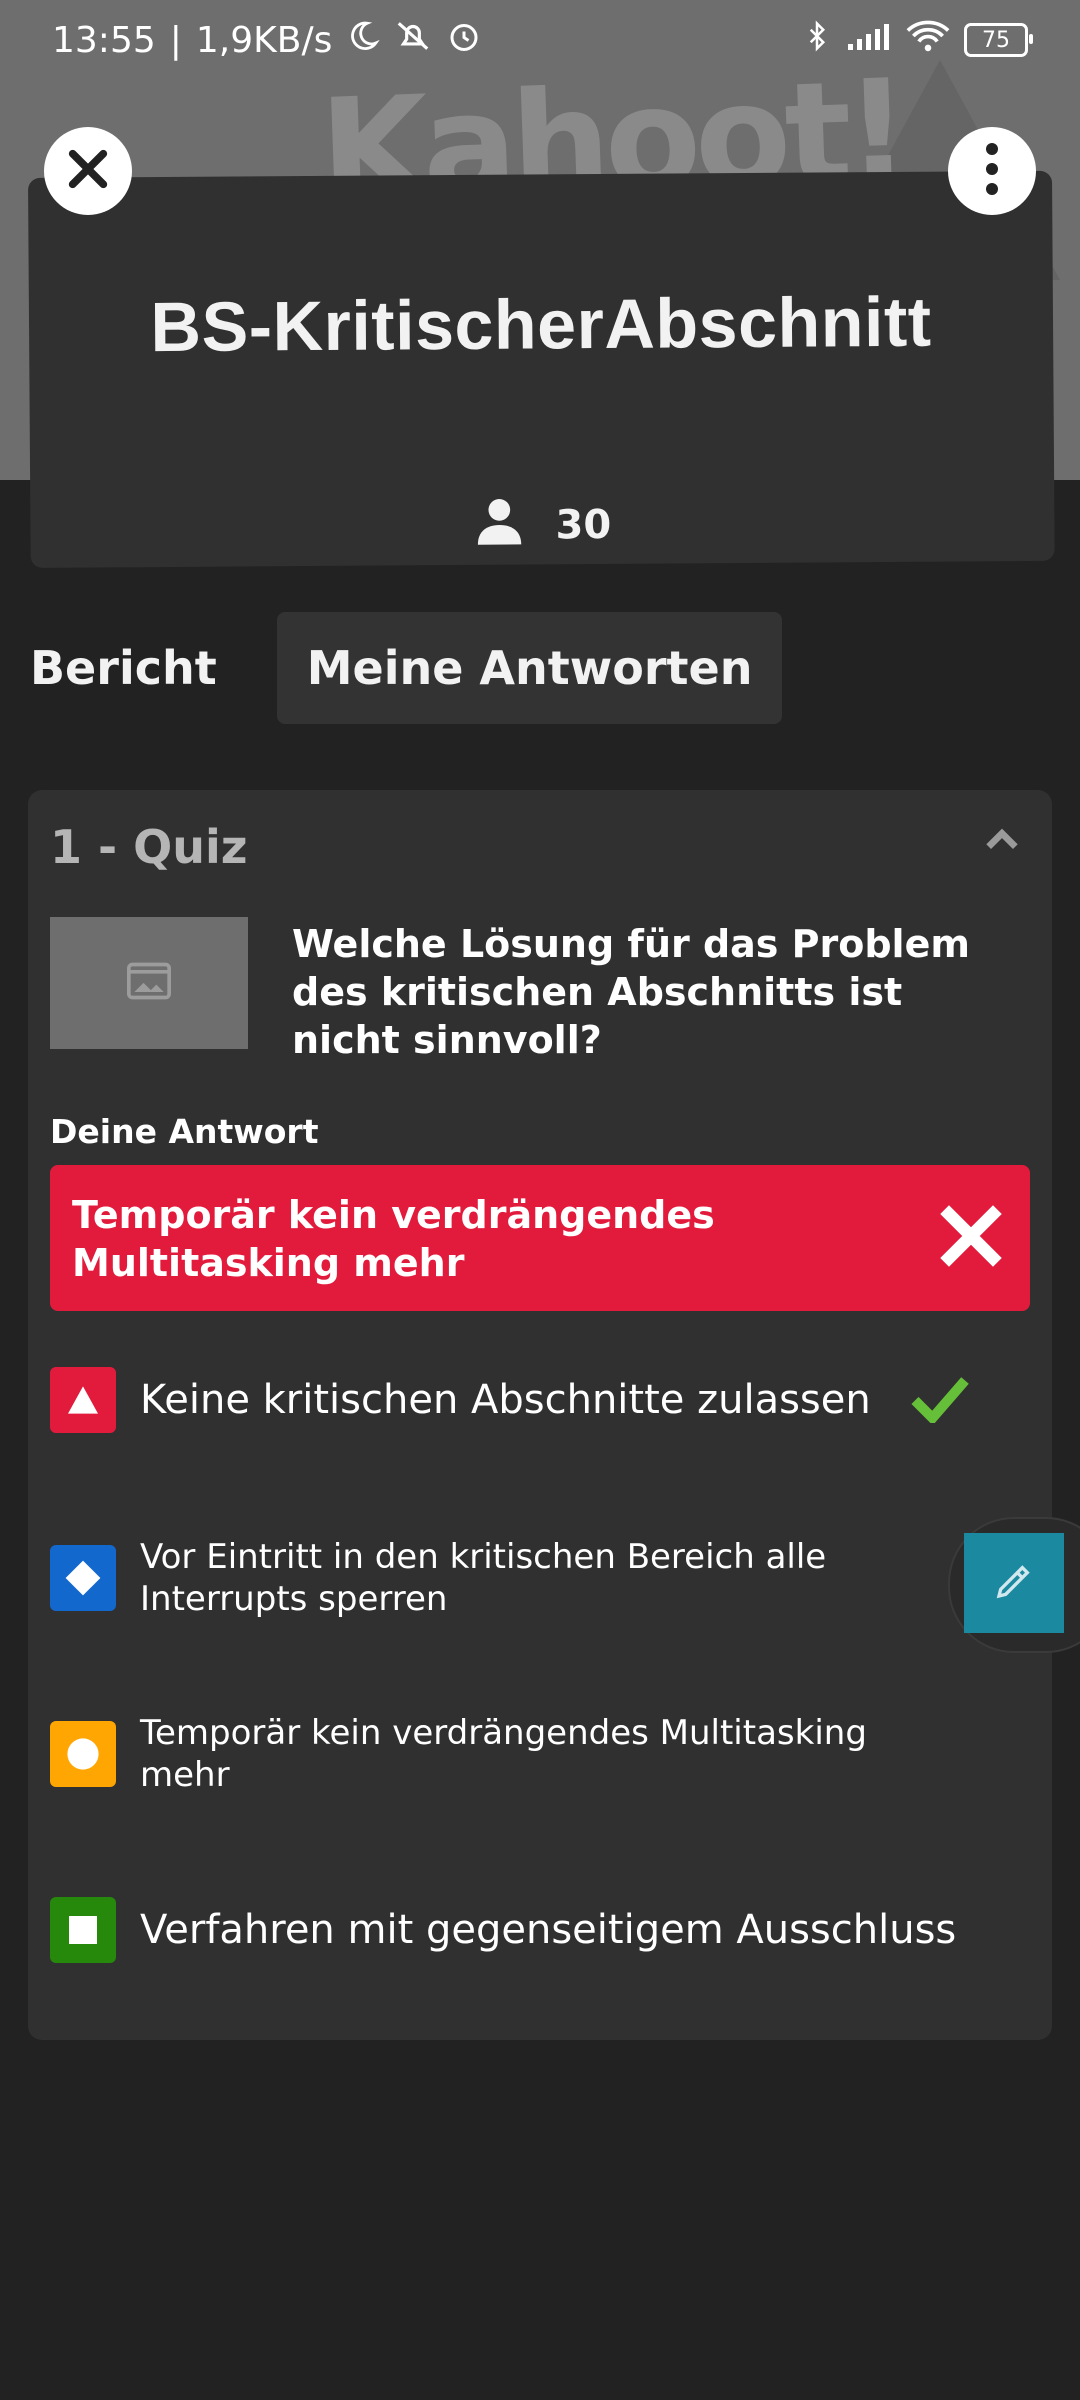 This screenshot has width=1080, height=2400. What do you see at coordinates (83, 1400) in the screenshot?
I see `triangle-icon` at bounding box center [83, 1400].